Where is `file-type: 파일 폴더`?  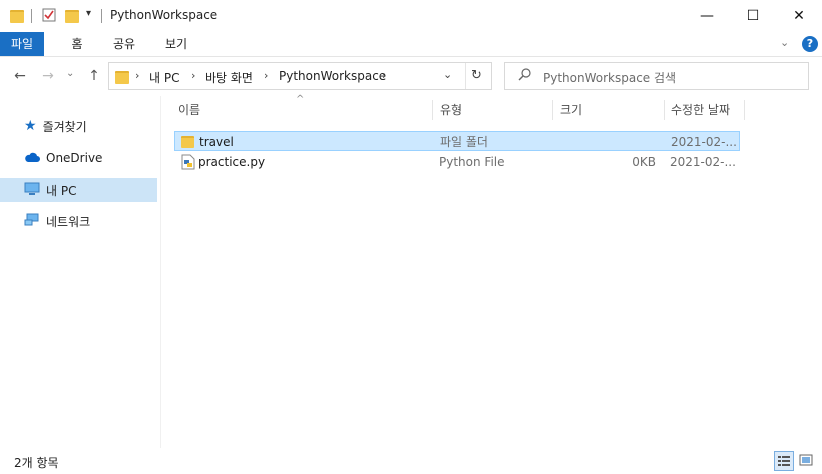
file-type: 파일 폴더 is located at coordinates (464, 142).